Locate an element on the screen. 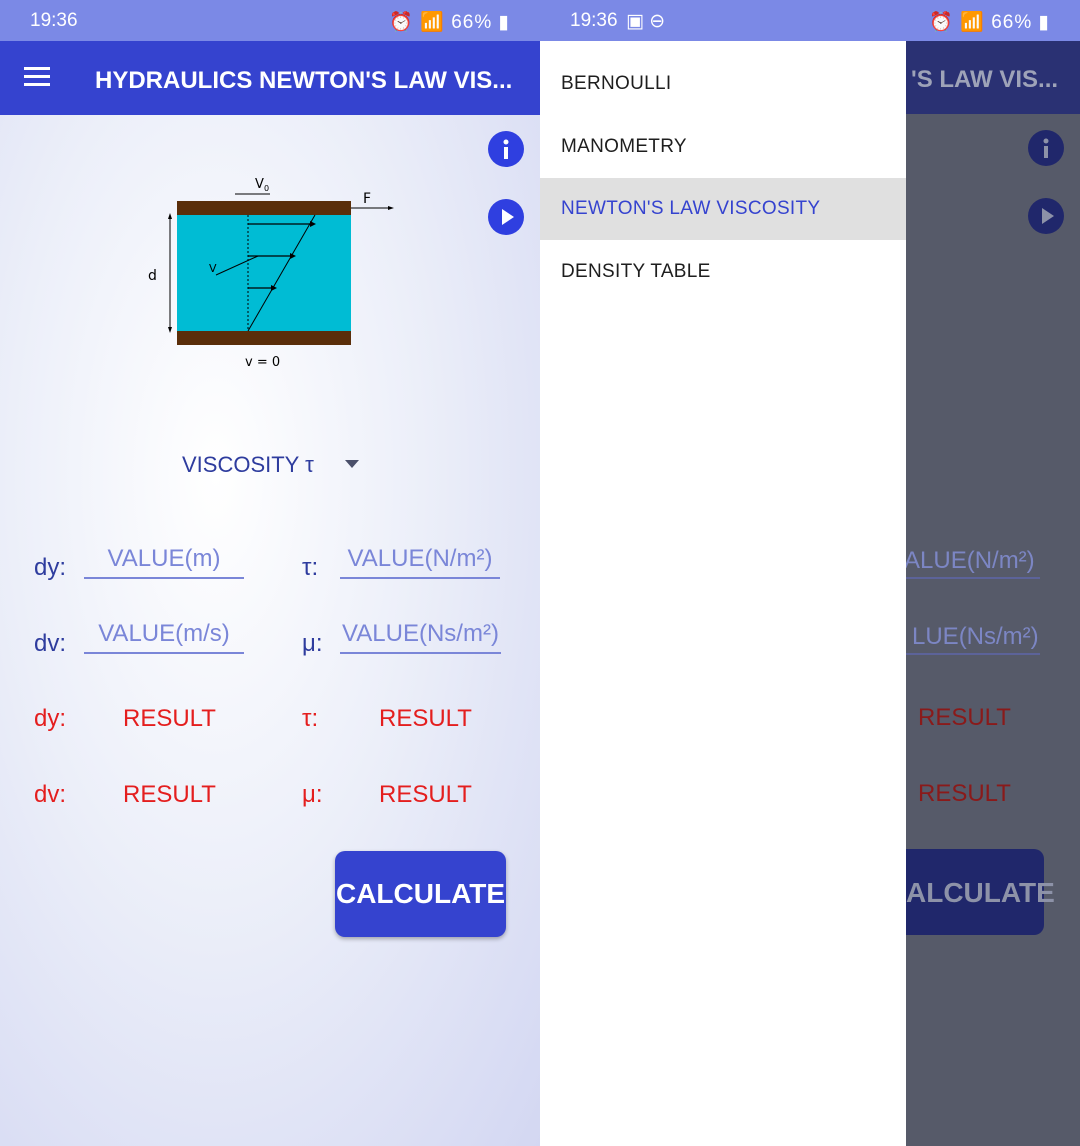  dimmed-calculate-label: ALCULATE is located at coordinates (980, 892).